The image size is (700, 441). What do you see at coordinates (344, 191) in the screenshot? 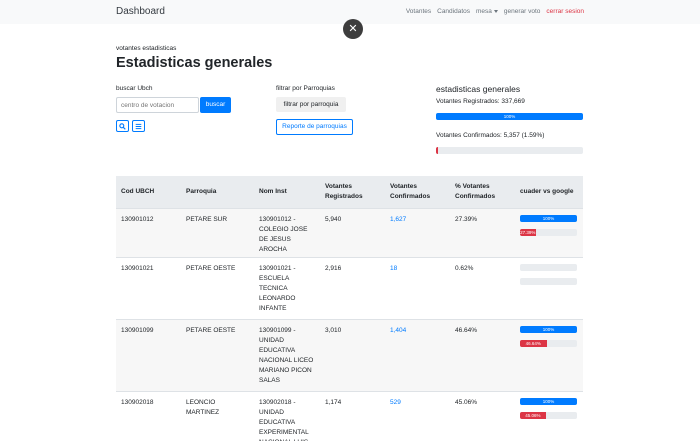
I see `col-votantes-registrados: Votantes Registrados` at bounding box center [344, 191].